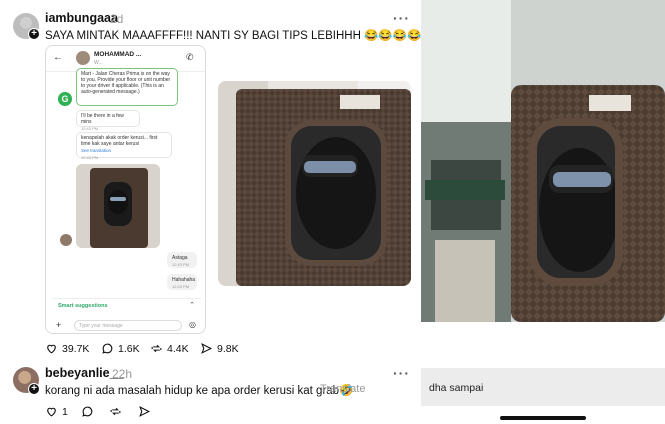 The height and width of the screenshot is (424, 665). I want to click on share-action, so click(144, 411).